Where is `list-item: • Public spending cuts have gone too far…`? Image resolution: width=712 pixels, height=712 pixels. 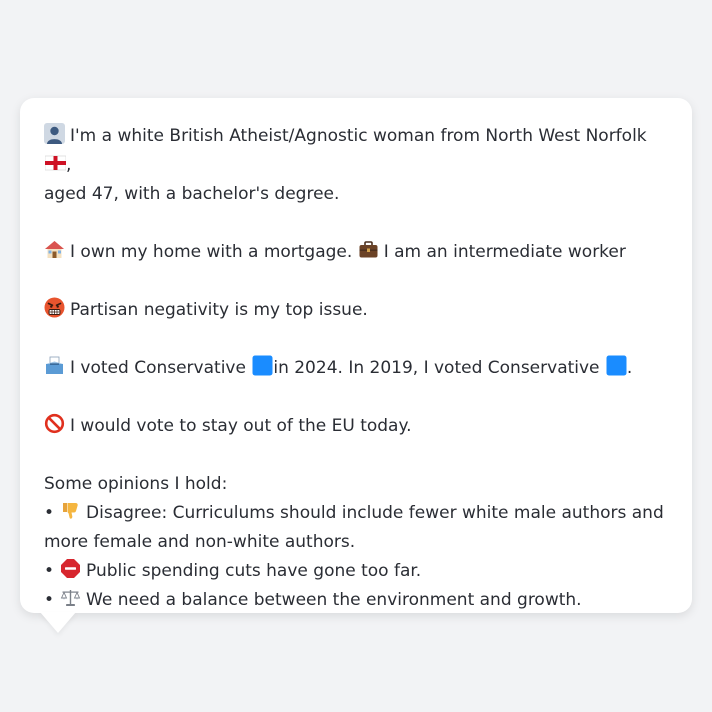
list-item: • Public spending cuts have gone too far… is located at coordinates (357, 571).